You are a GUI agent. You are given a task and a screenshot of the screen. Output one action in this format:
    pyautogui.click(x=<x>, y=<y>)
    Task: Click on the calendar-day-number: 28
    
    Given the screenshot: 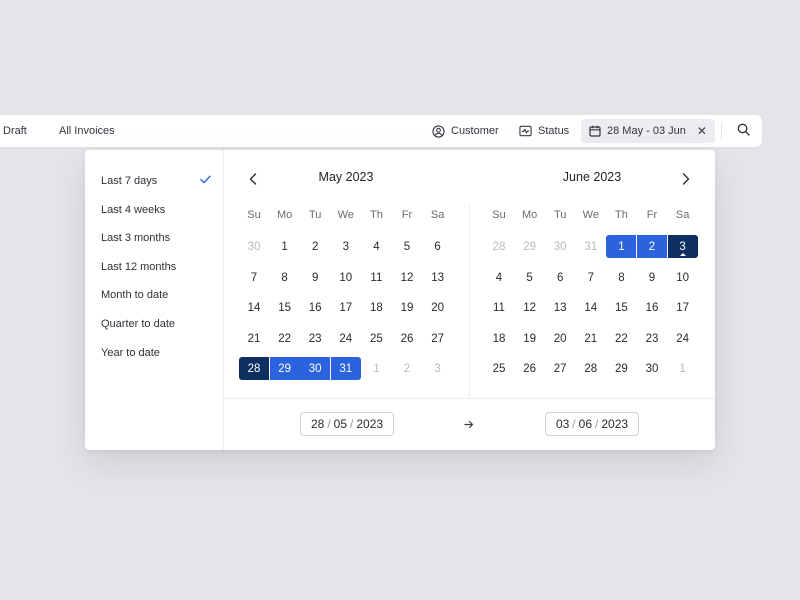 What is the action you would take?
    pyautogui.click(x=591, y=368)
    